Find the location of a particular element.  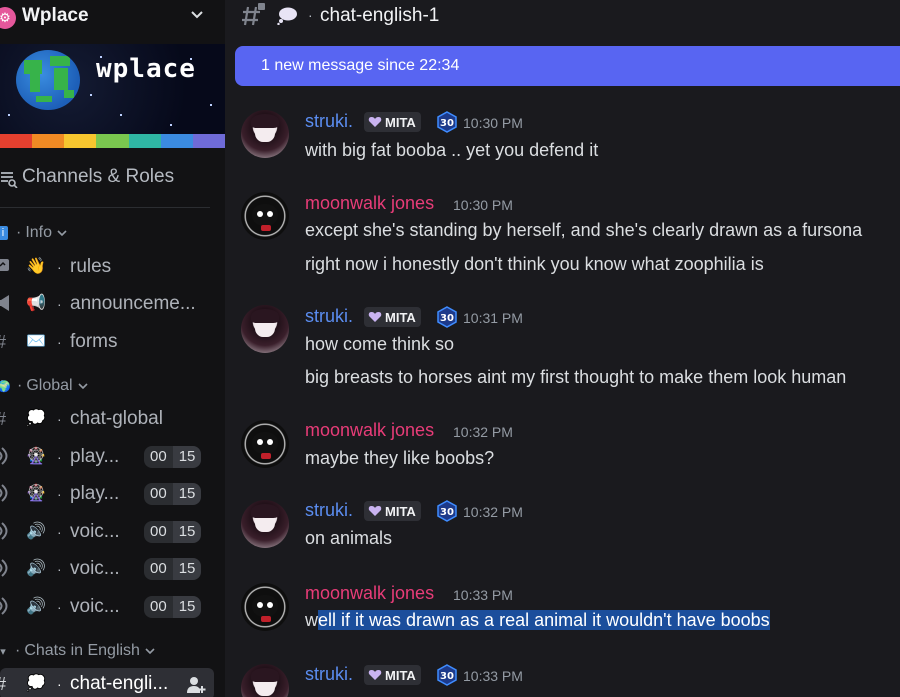

add-user-icon is located at coordinates (196, 685).